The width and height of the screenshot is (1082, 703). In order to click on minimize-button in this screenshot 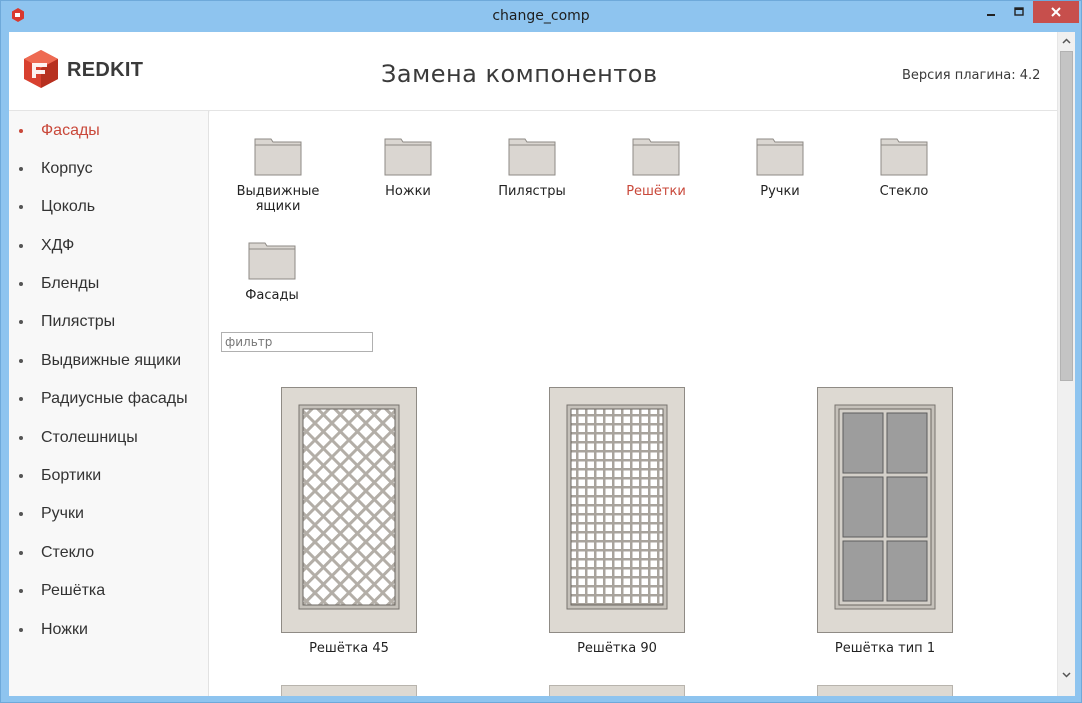, I will do `click(991, 12)`.